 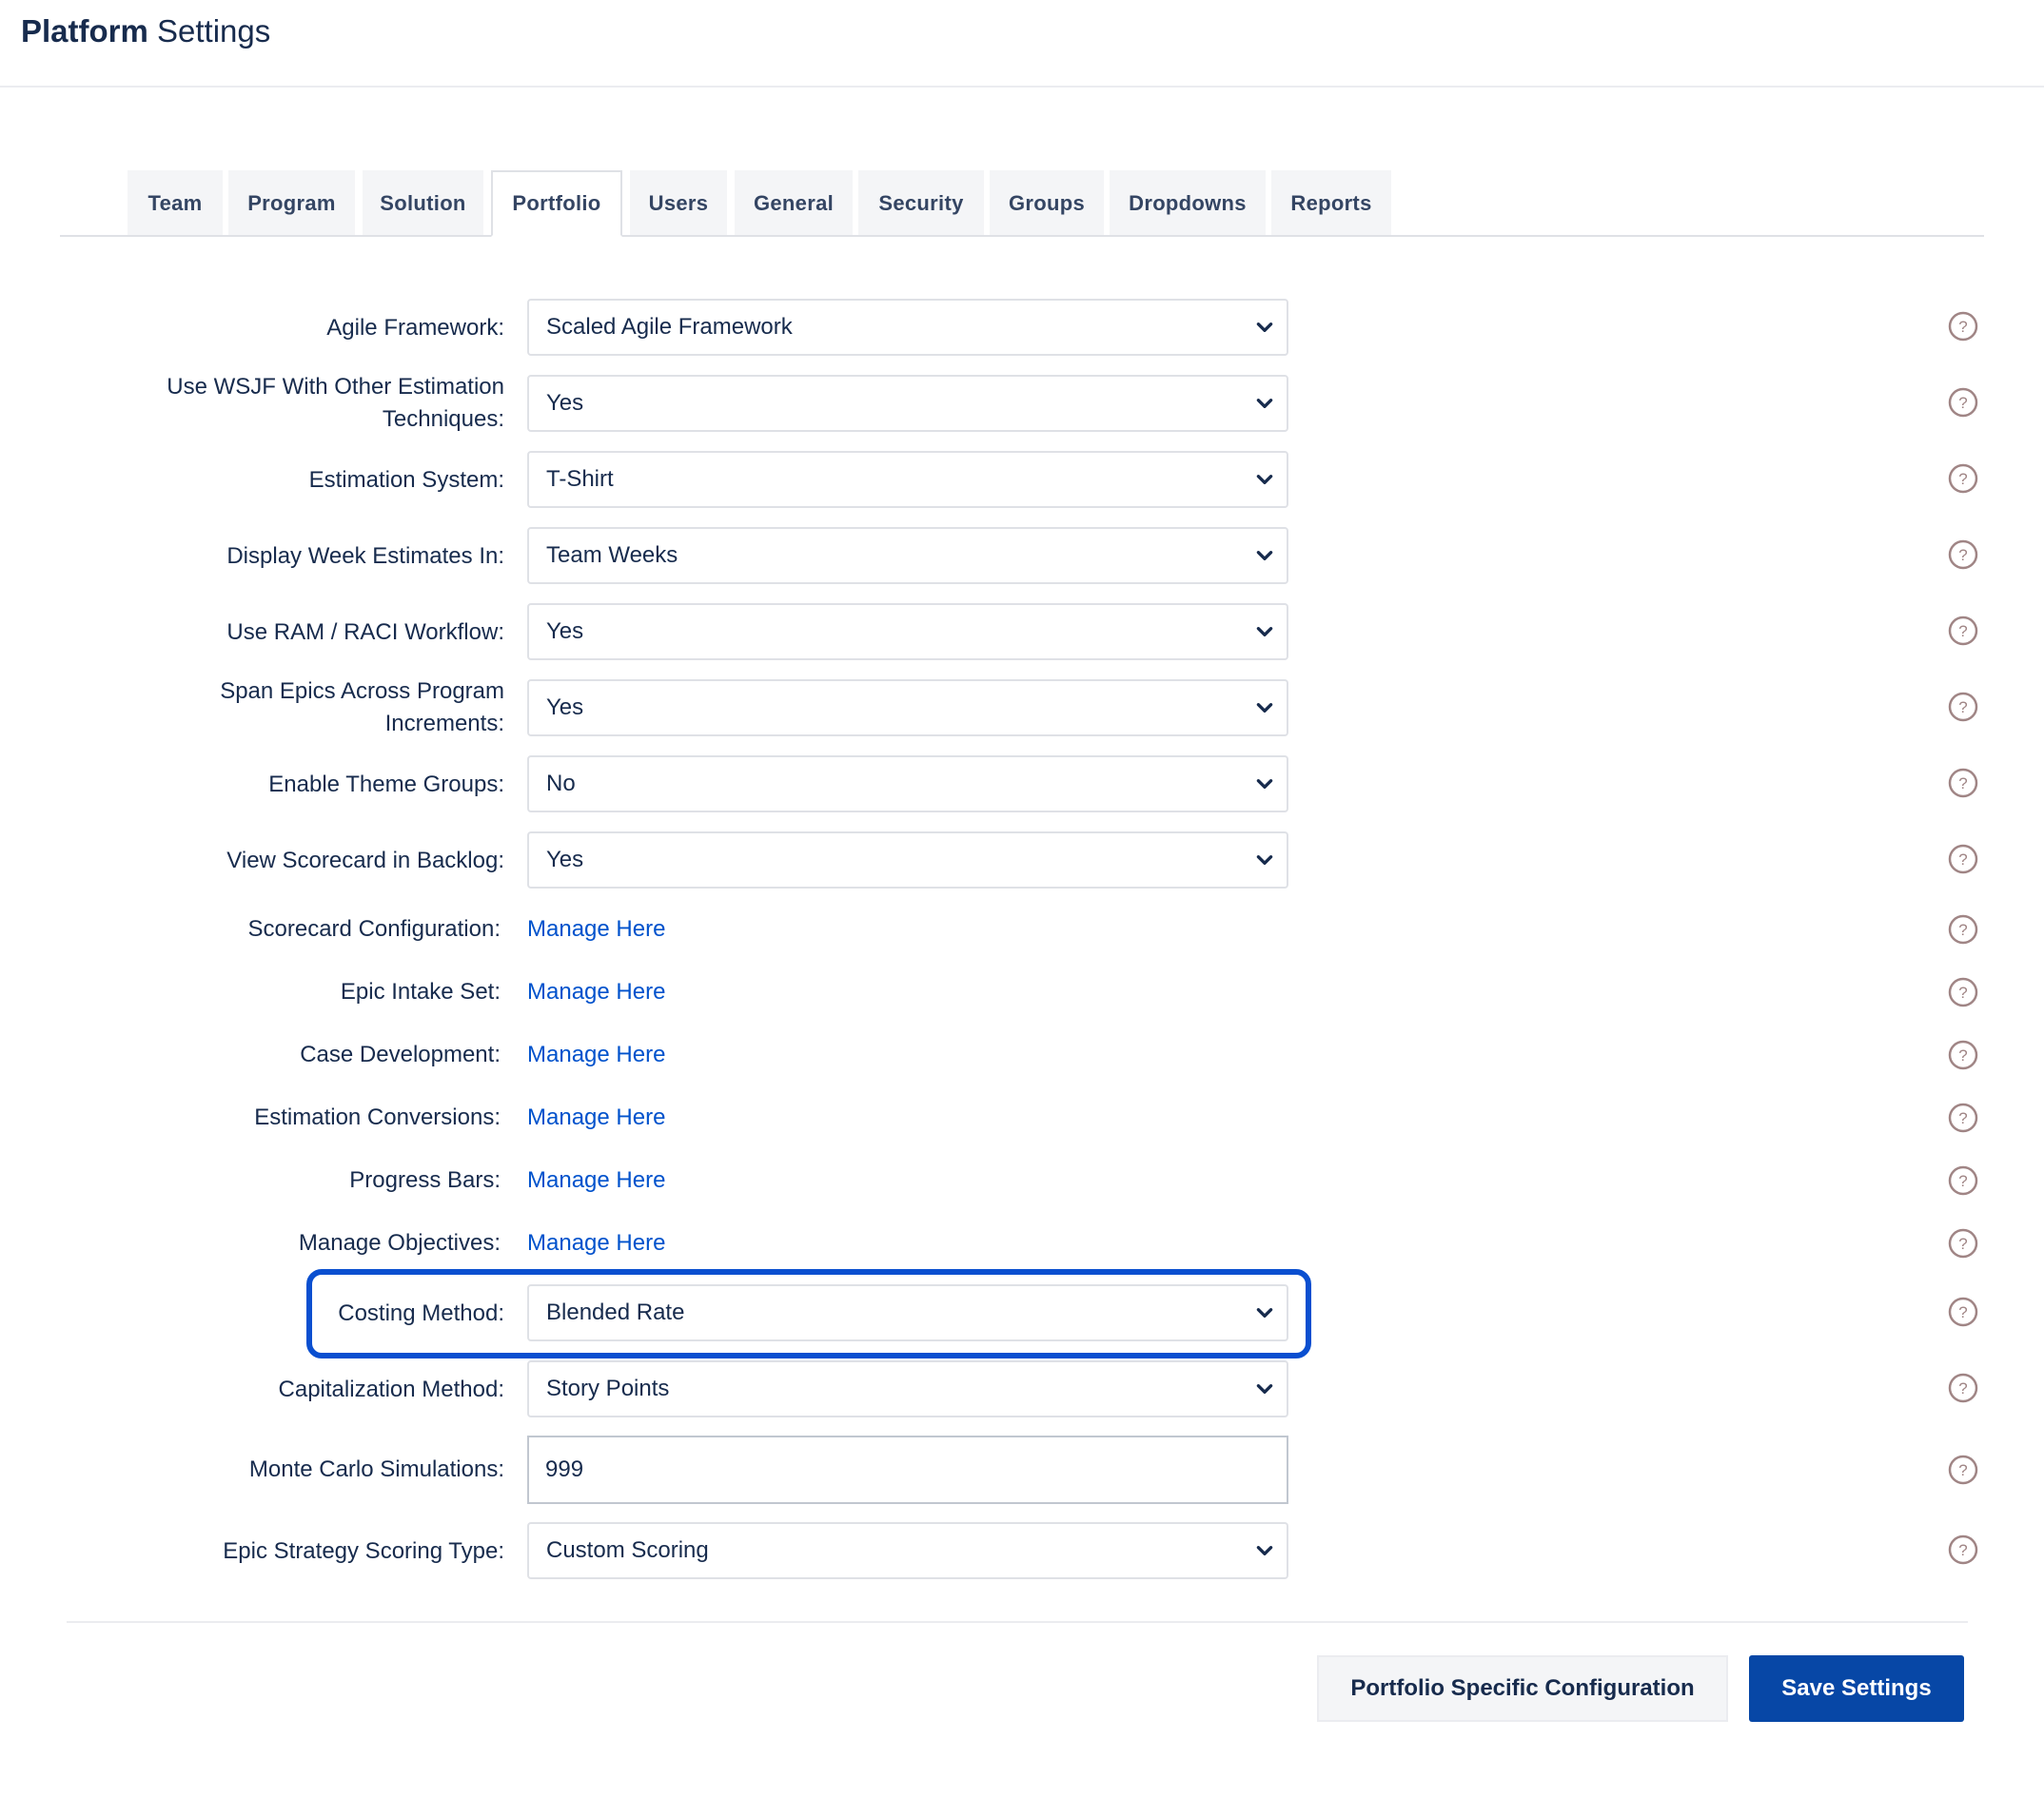 I want to click on monte-carlo-input: 999, so click(x=908, y=1470).